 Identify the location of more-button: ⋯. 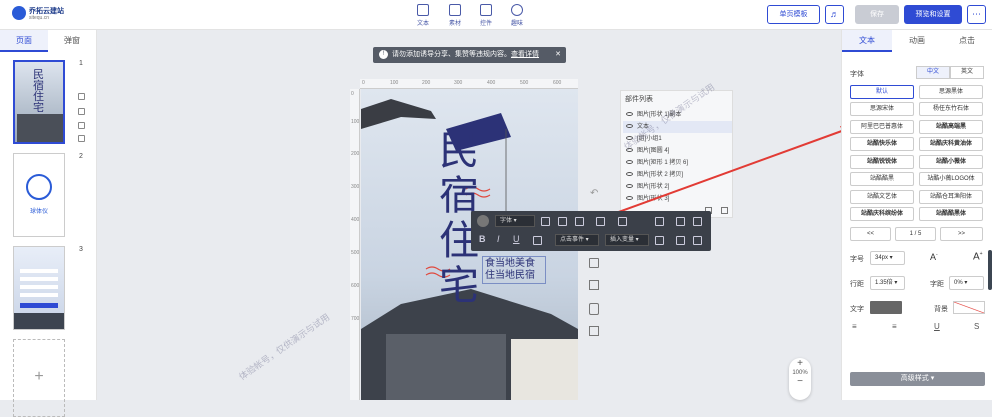
(976, 14).